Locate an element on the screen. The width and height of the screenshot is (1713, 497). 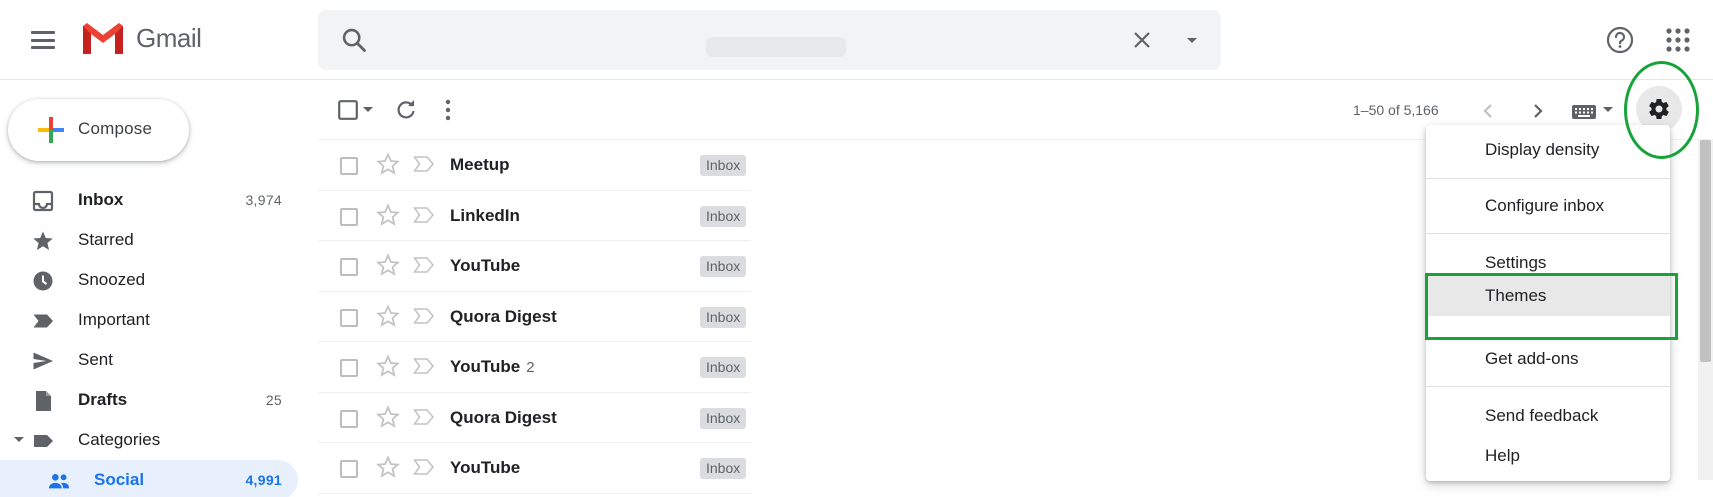
collapse-caret-icon is located at coordinates (19, 439).